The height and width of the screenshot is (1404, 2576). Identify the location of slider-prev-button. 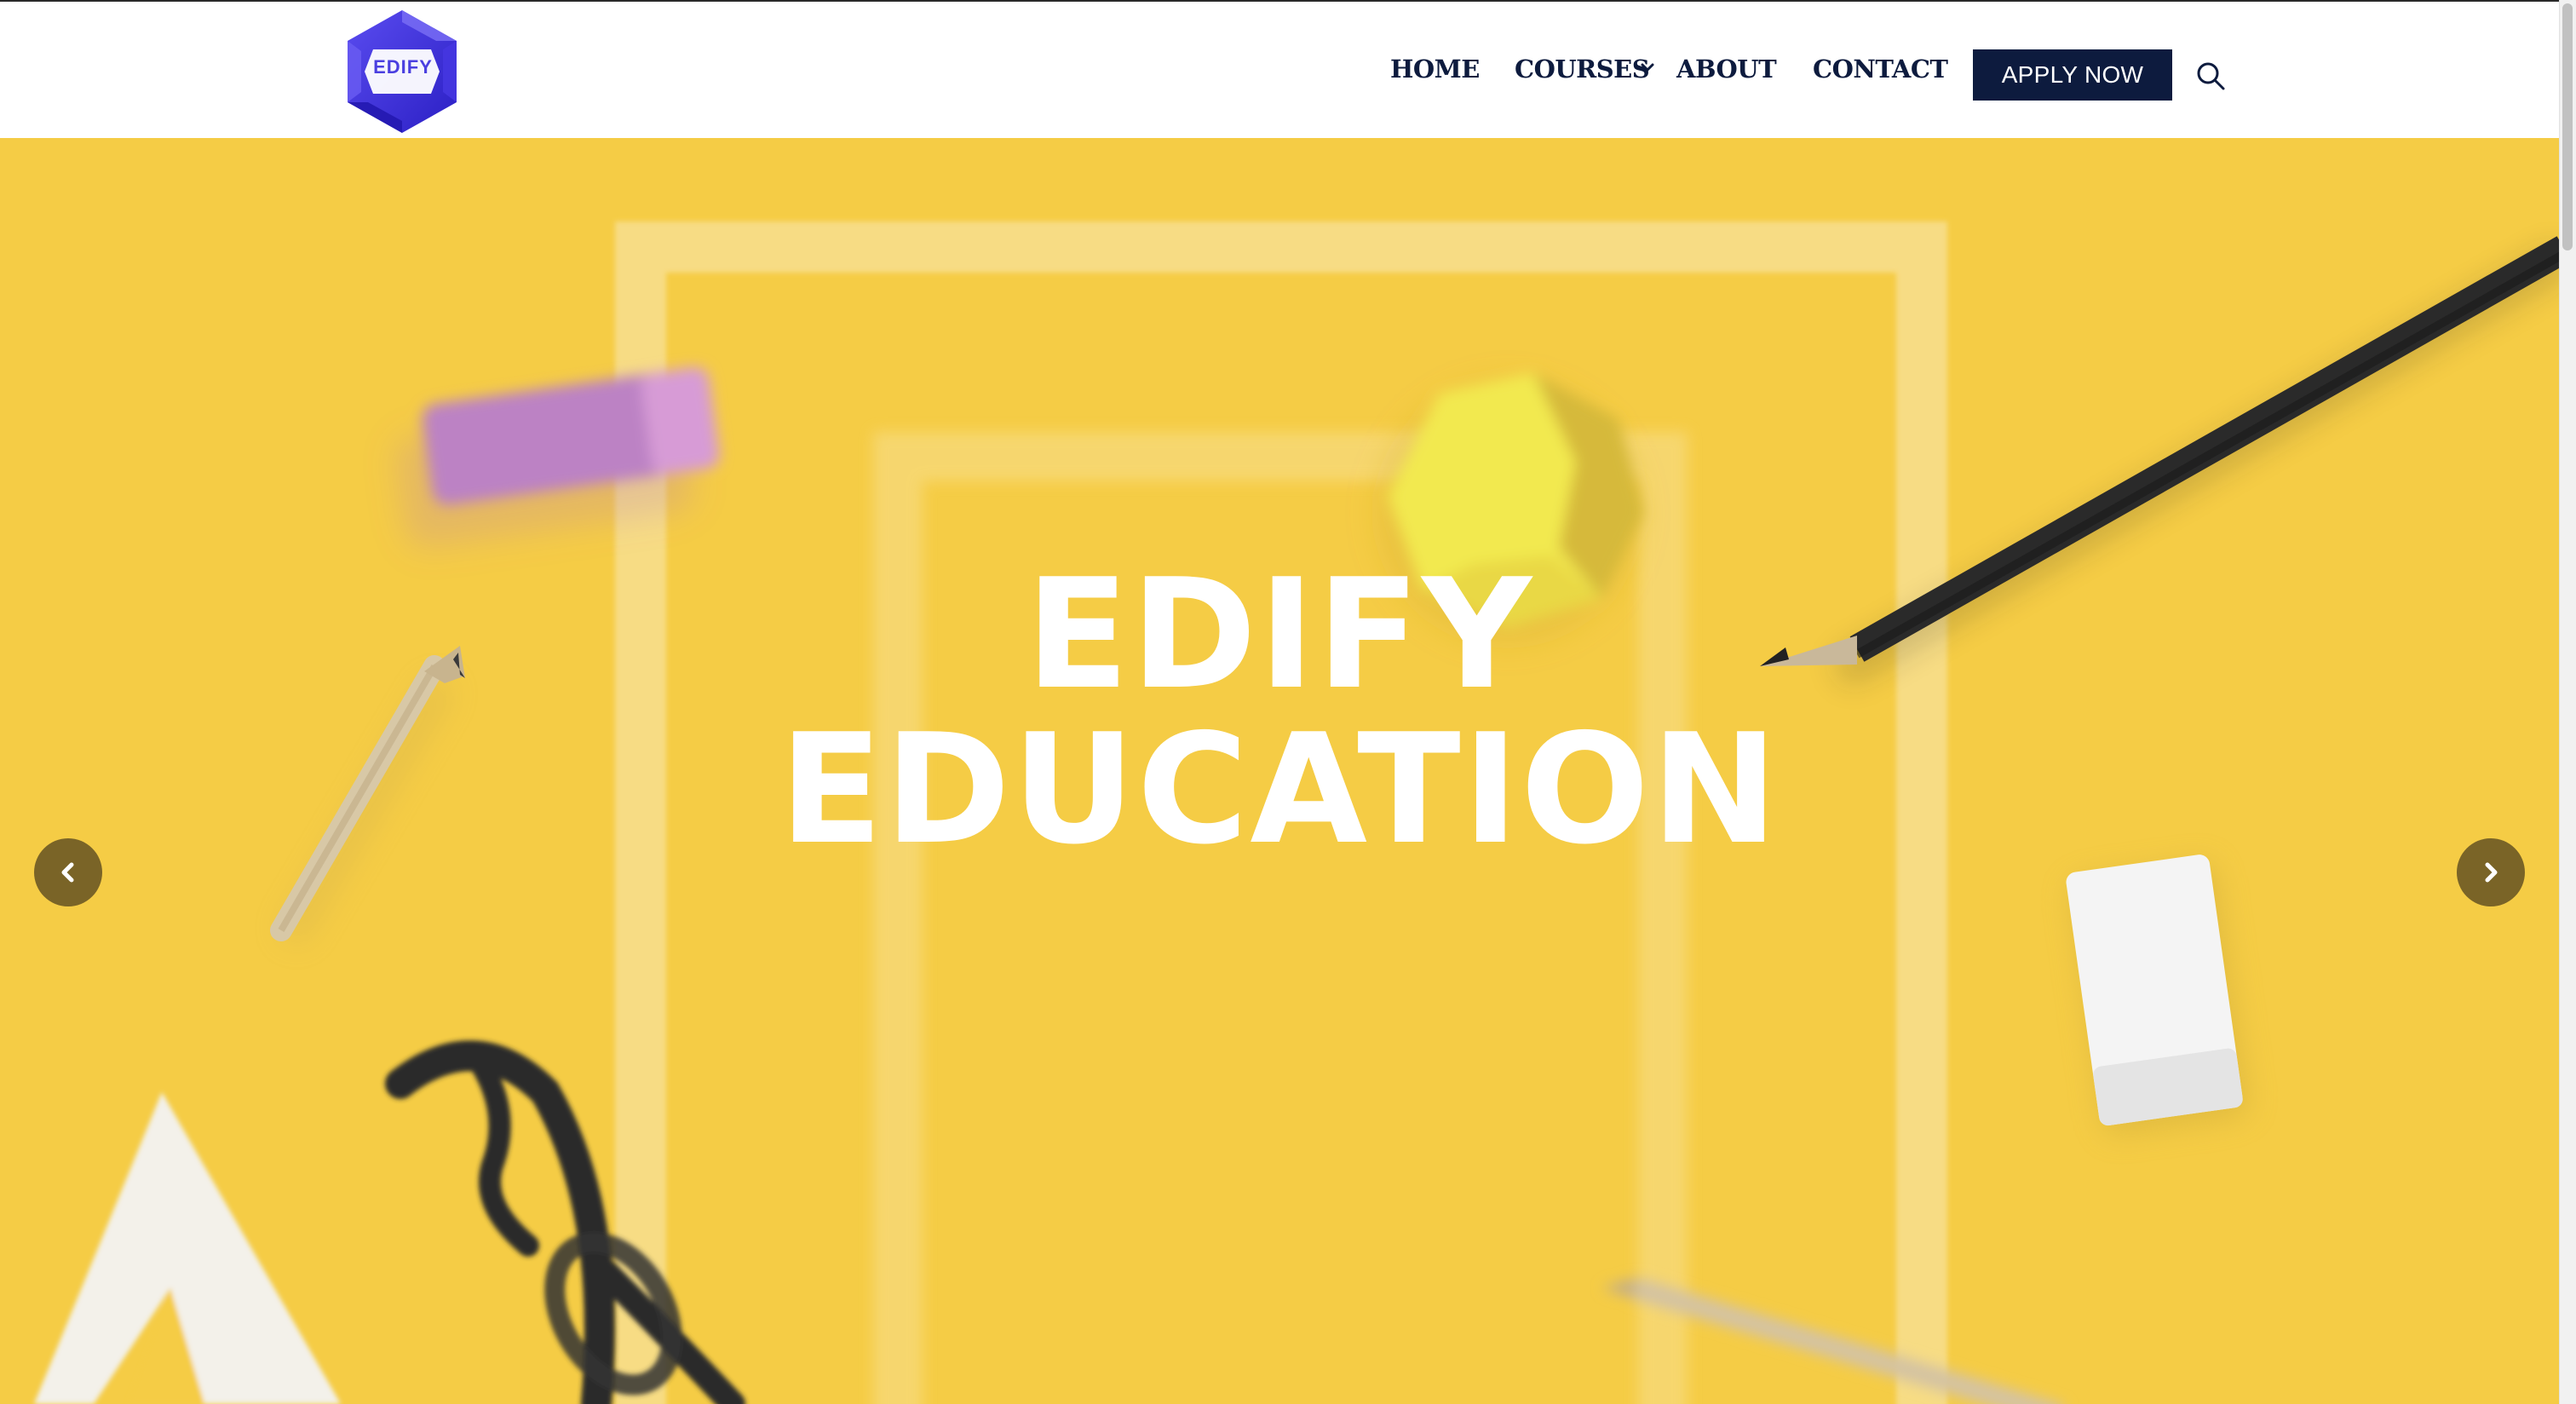
(68, 872).